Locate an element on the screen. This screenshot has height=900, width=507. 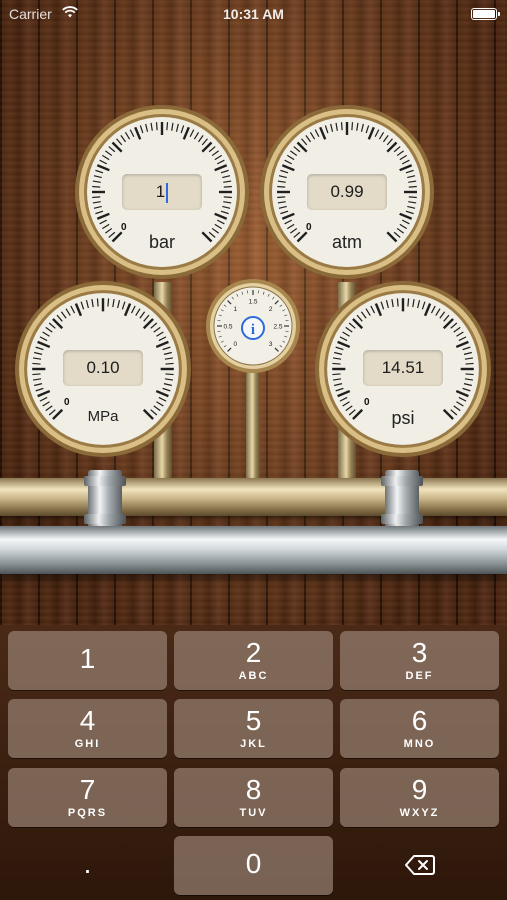
svg-text: i is located at coordinates (253, 330).